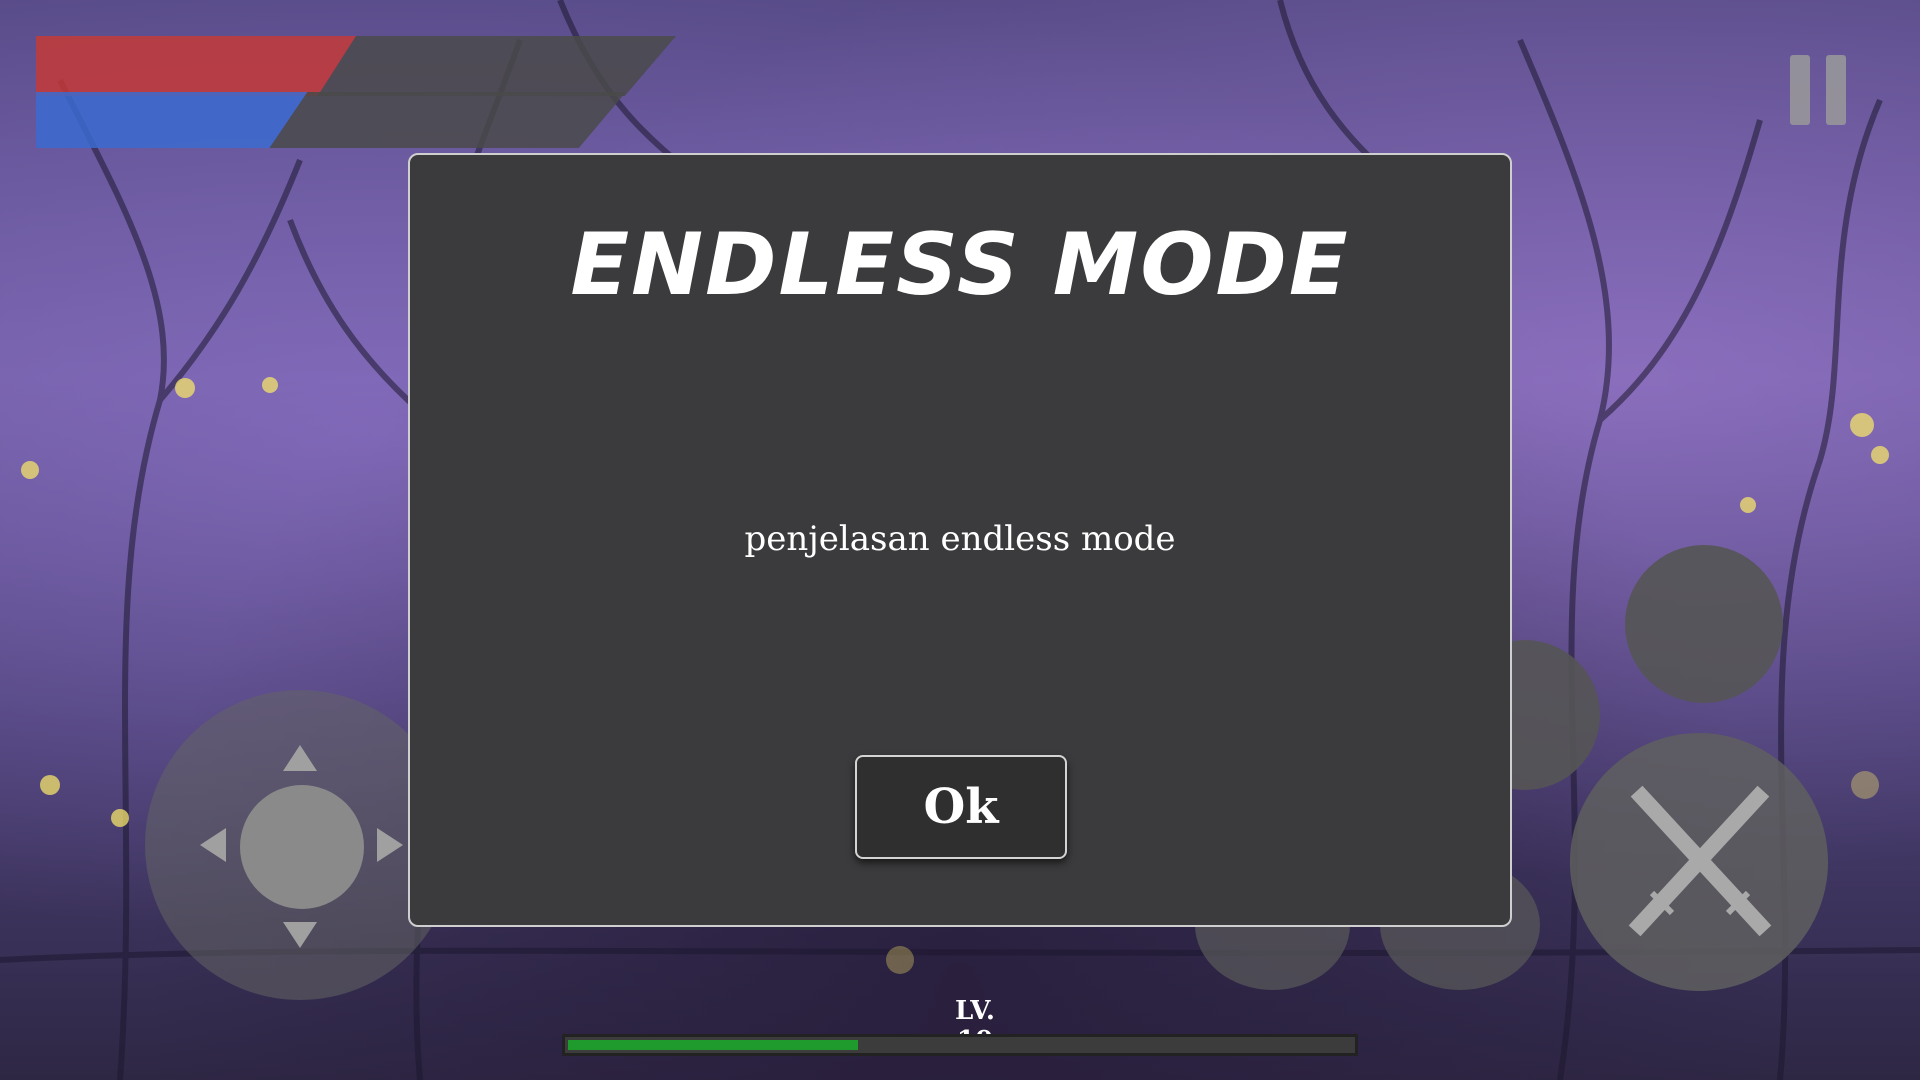 This screenshot has width=1920, height=1080. Describe the element at coordinates (213, 845) in the screenshot. I see `arrow-left-icon` at that location.